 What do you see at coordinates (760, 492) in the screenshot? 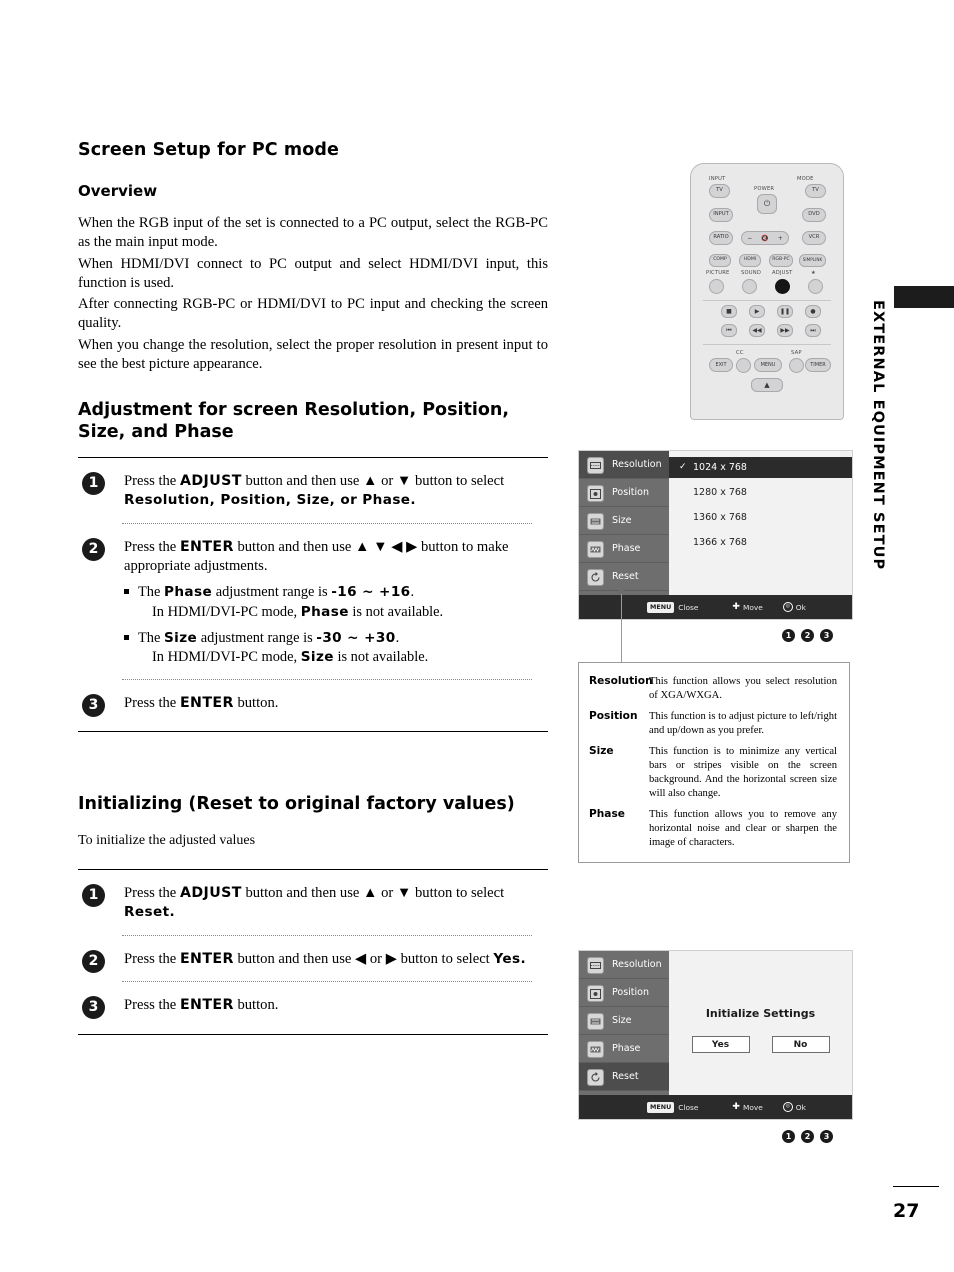
I see `resolution-option-1280: 1280 x 768` at bounding box center [760, 492].